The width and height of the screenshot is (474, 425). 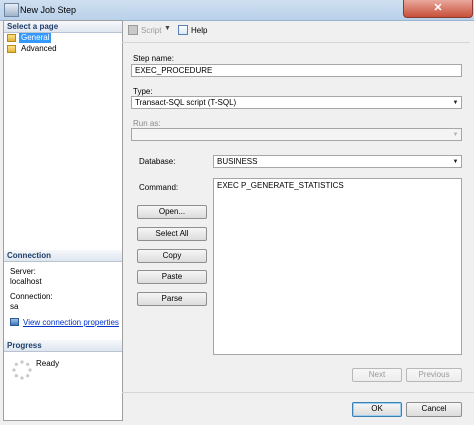 I want to click on run-as-select: ▼, so click(x=296, y=134).